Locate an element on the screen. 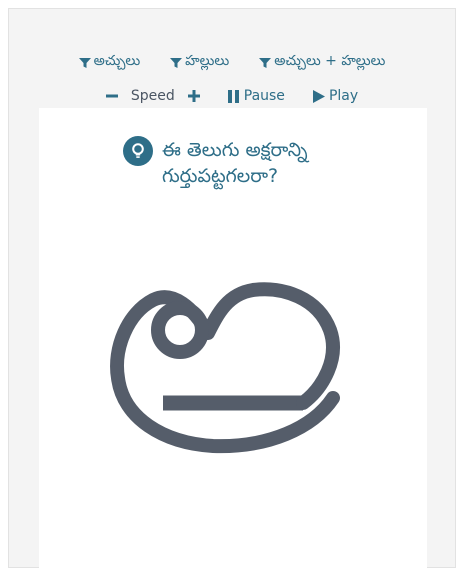 This screenshot has height=578, width=463. question-header: ఈ తెలుగు అక్షరాన్ని గుర్తుపట్టగలరా? is located at coordinates (253, 162).